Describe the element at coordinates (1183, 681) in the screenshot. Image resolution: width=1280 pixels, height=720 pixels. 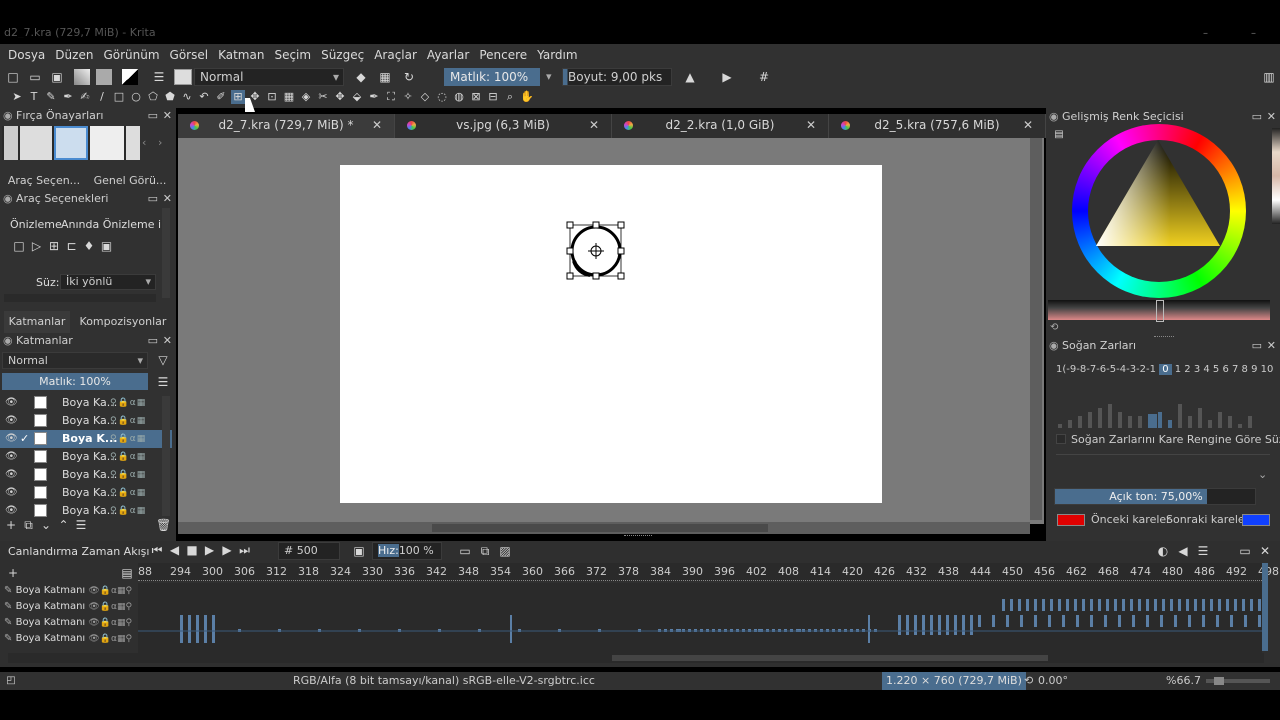
I see `zoom-value: %66.7` at that location.